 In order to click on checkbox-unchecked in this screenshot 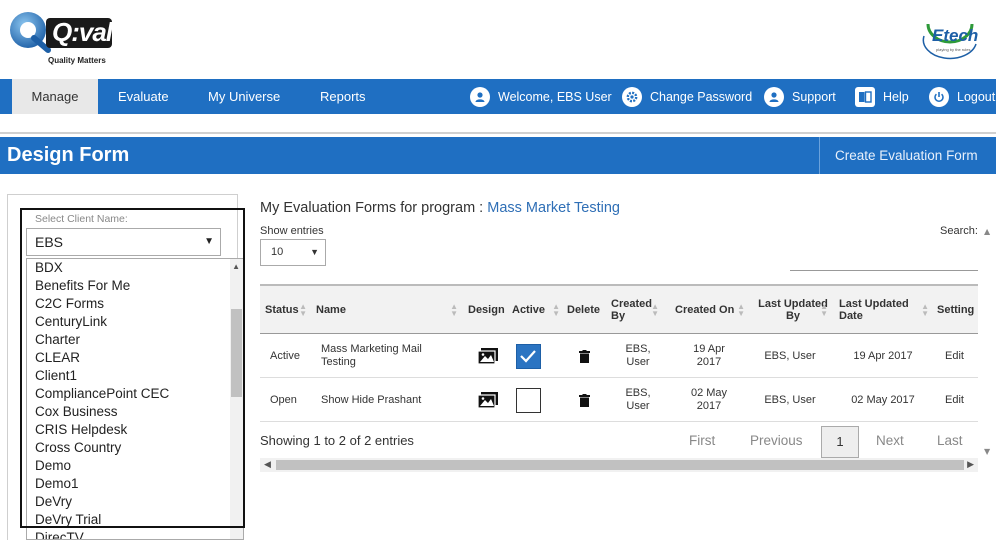, I will do `click(528, 400)`.